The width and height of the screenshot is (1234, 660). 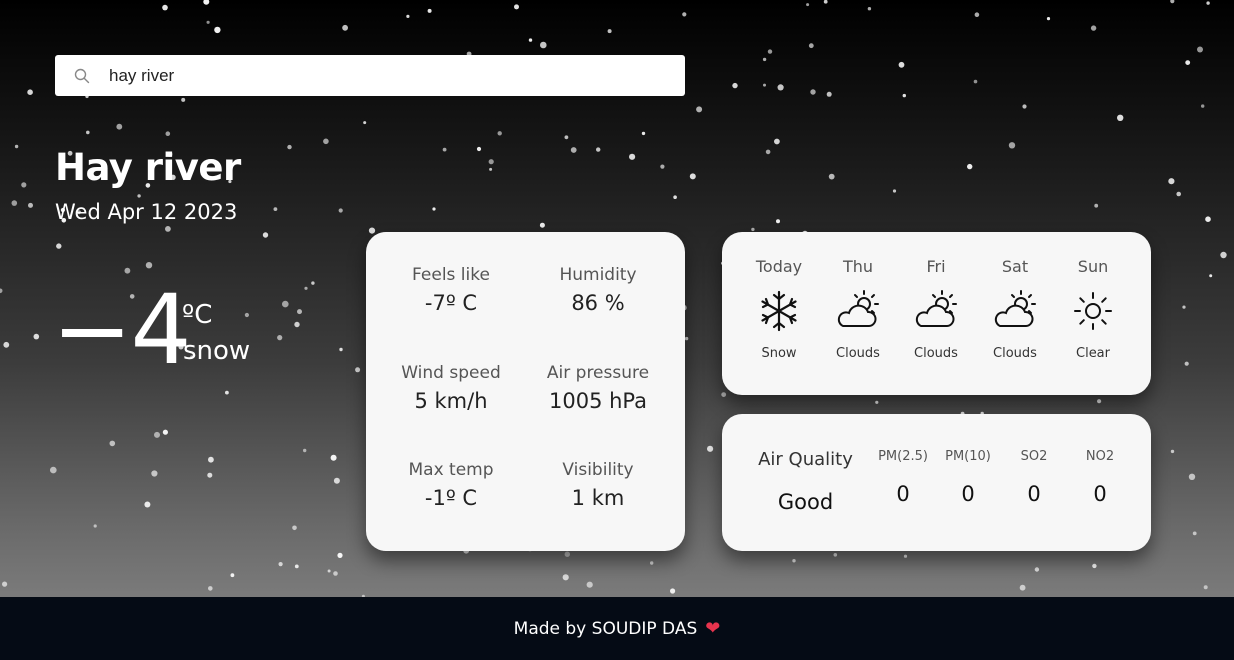 I want to click on search-bar, so click(x=370, y=75).